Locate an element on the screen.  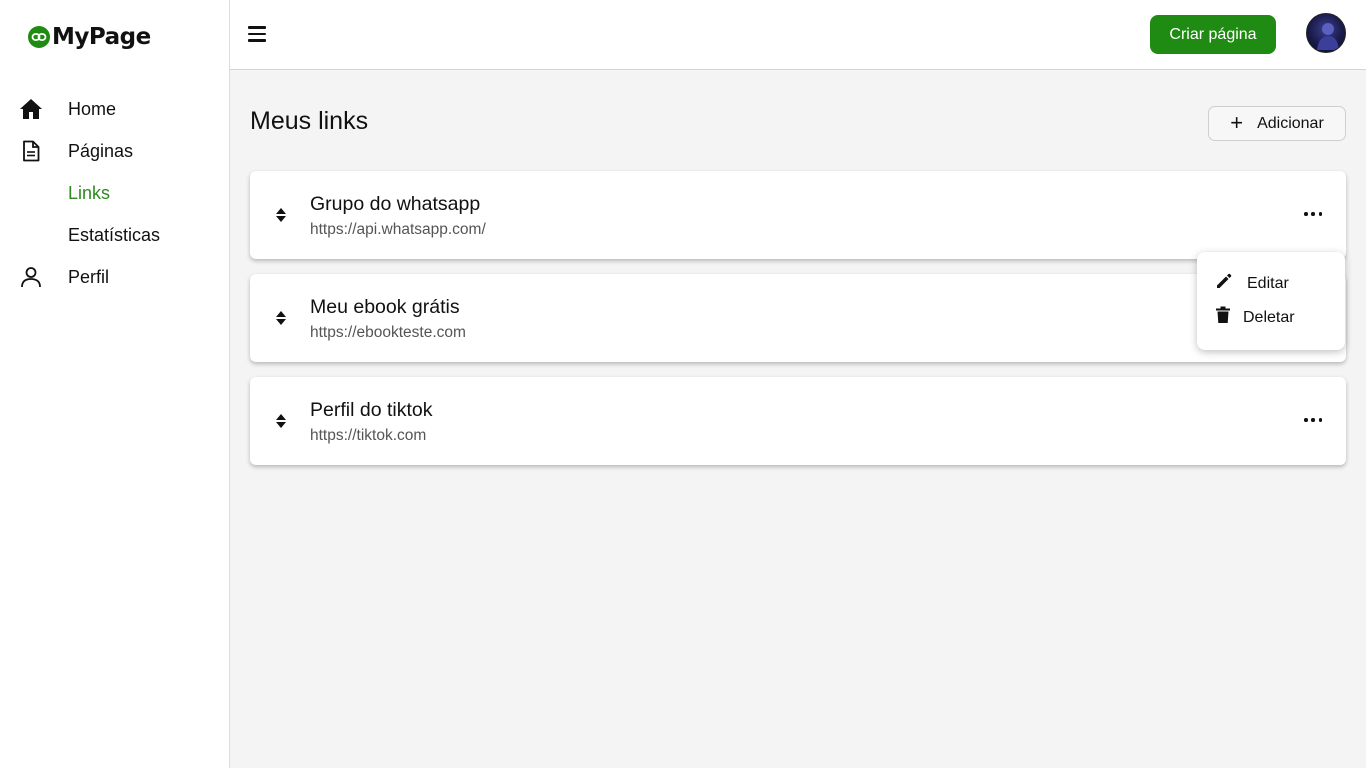
sidebar-item-perfil: Perfil is located at coordinates (114, 277).